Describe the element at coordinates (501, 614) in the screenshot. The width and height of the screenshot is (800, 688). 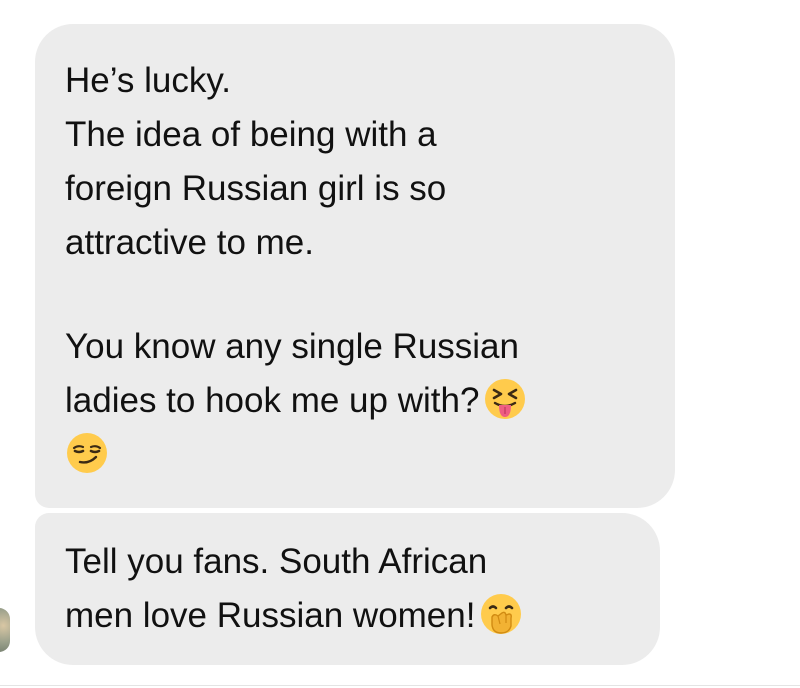
I see `face-with-hand-over-mouth-emoji` at that location.